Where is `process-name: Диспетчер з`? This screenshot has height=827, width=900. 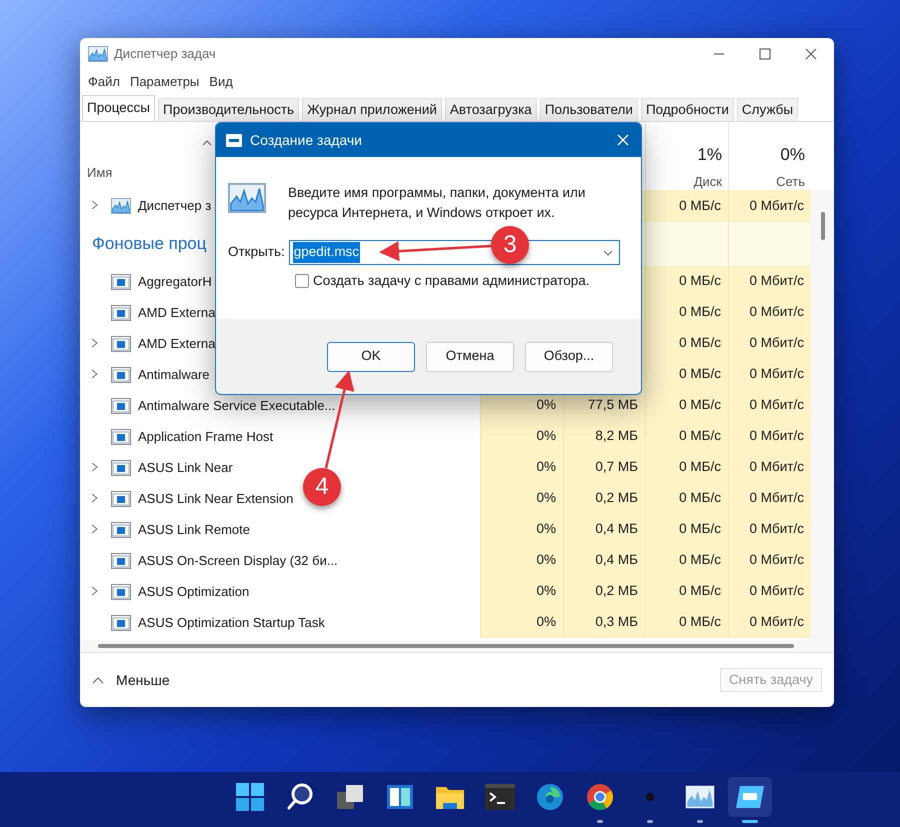 process-name: Диспетчер з is located at coordinates (175, 206).